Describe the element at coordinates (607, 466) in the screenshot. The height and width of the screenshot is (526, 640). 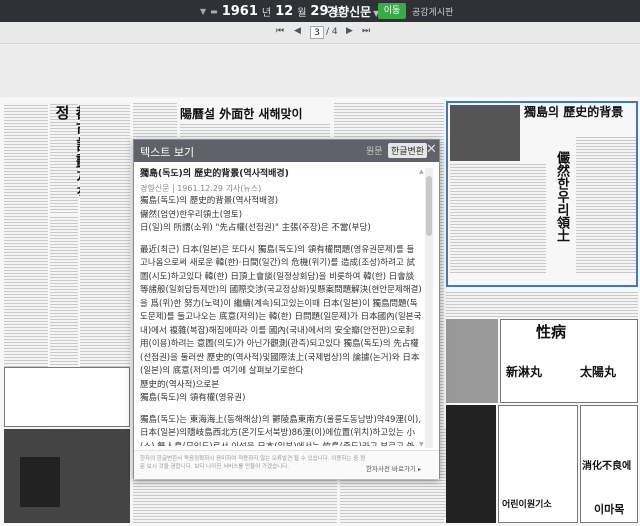
I see `ad-title-digestion: 消化不良에` at that location.